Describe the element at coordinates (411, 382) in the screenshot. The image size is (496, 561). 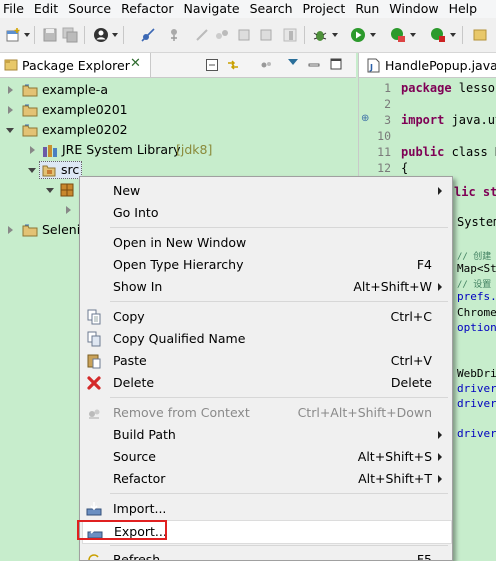
I see `menu-item-shortcut: Delete` at that location.